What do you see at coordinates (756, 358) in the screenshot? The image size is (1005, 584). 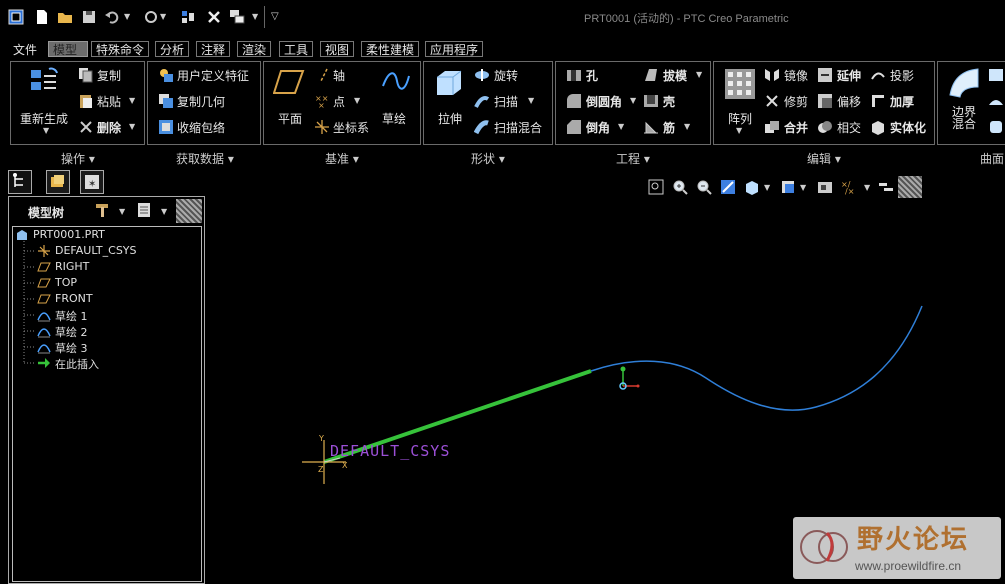 I see `sketch-curve-blue` at bounding box center [756, 358].